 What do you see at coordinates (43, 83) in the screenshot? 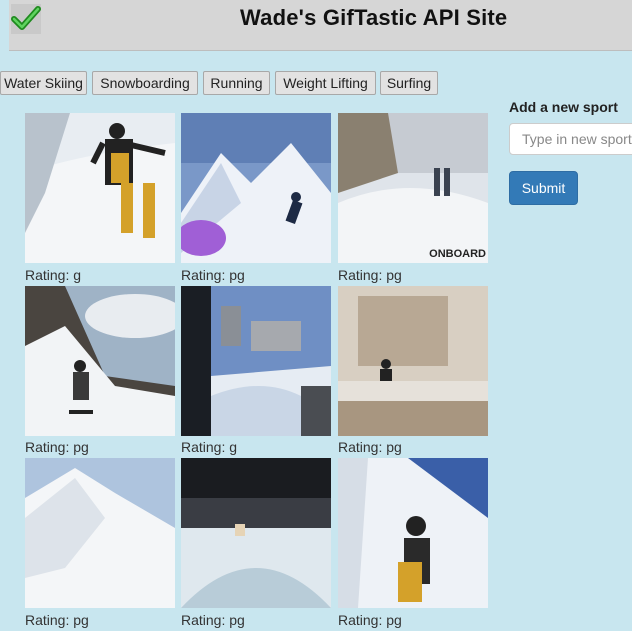
I see `sport-button-water-skiing: Water Skiing` at bounding box center [43, 83].